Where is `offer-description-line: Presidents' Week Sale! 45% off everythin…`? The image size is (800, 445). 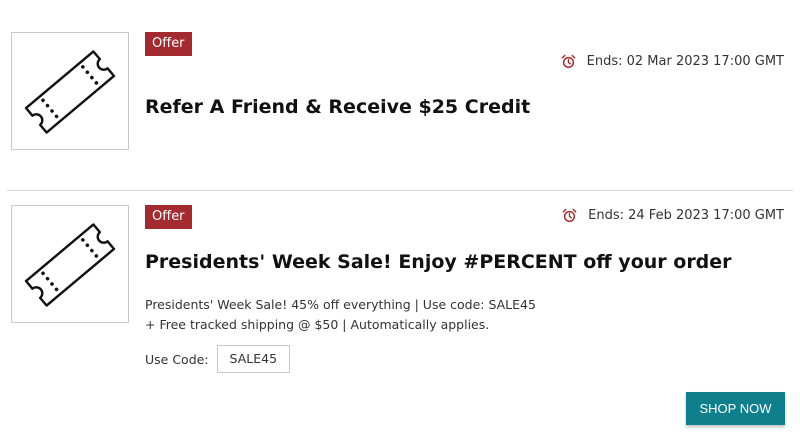 offer-description-line: Presidents' Week Sale! 45% off everythin… is located at coordinates (340, 304).